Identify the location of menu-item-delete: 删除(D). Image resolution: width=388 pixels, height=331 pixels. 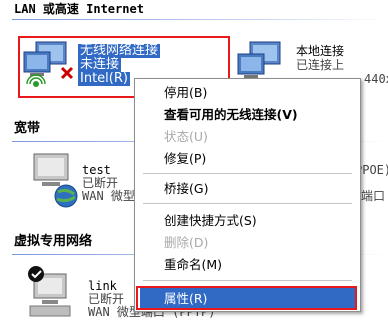
(248, 242).